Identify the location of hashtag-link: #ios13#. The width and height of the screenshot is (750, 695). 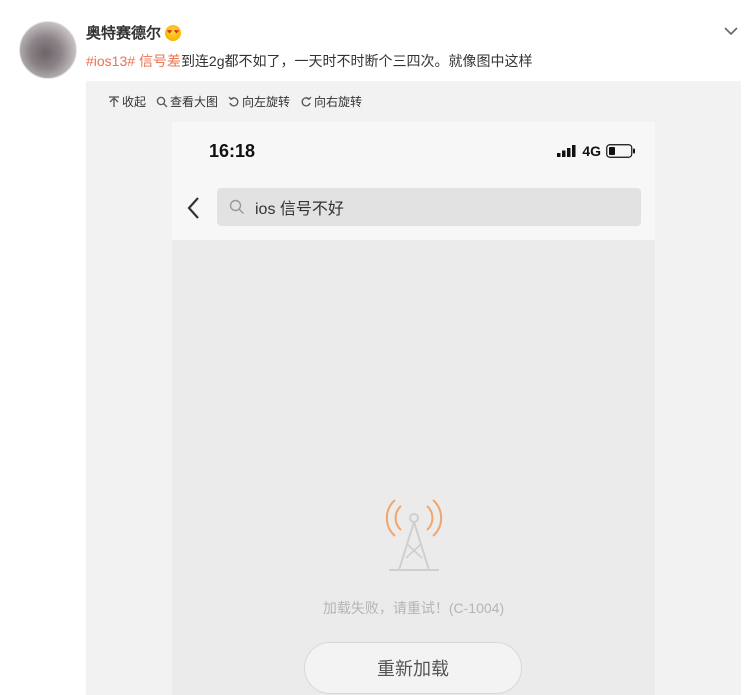
(110, 61).